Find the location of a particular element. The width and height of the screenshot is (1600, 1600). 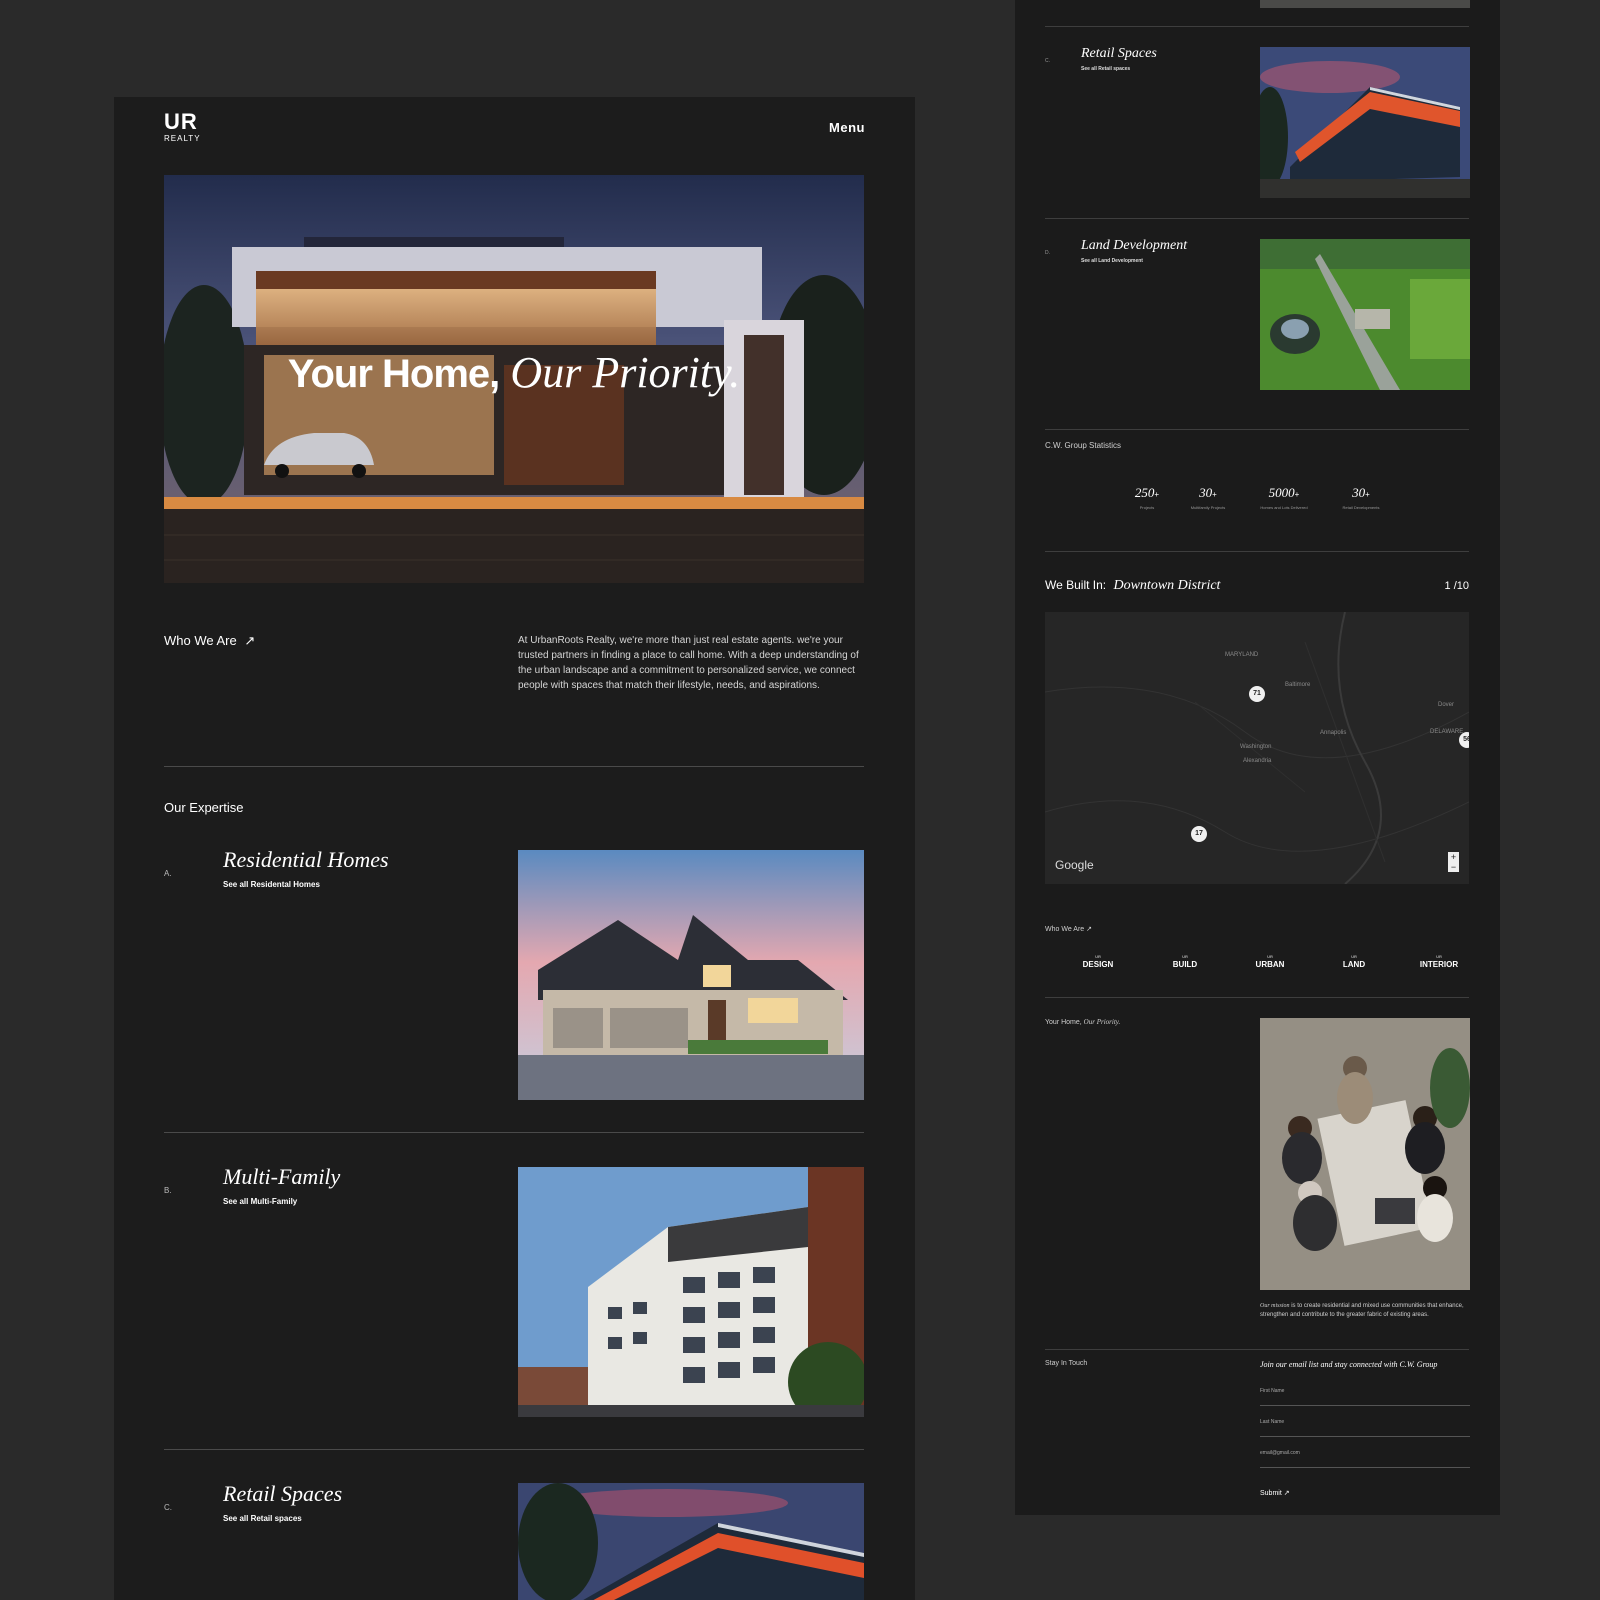

mission-heading: Your Home, Our Priority. is located at coordinates (1082, 1022).